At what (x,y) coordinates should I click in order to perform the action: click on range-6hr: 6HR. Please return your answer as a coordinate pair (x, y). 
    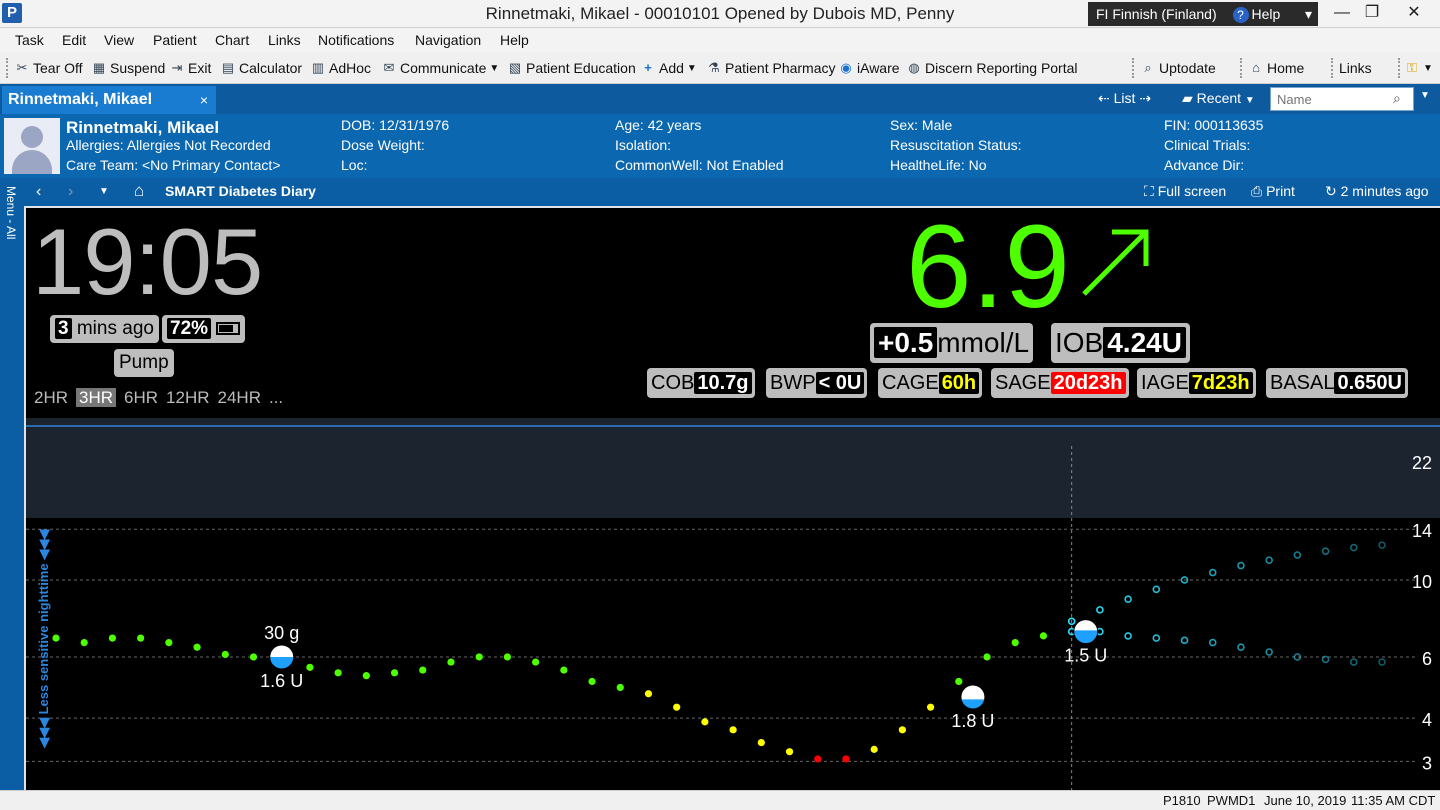
    Looking at the image, I should click on (141, 397).